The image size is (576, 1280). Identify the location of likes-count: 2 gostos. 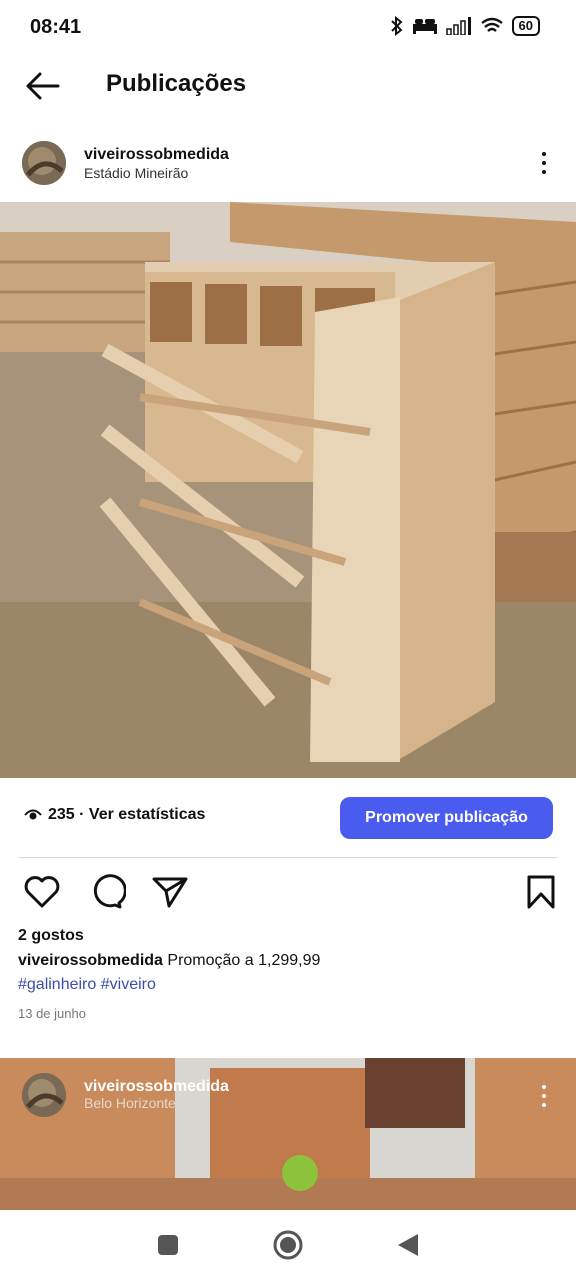
(51, 936).